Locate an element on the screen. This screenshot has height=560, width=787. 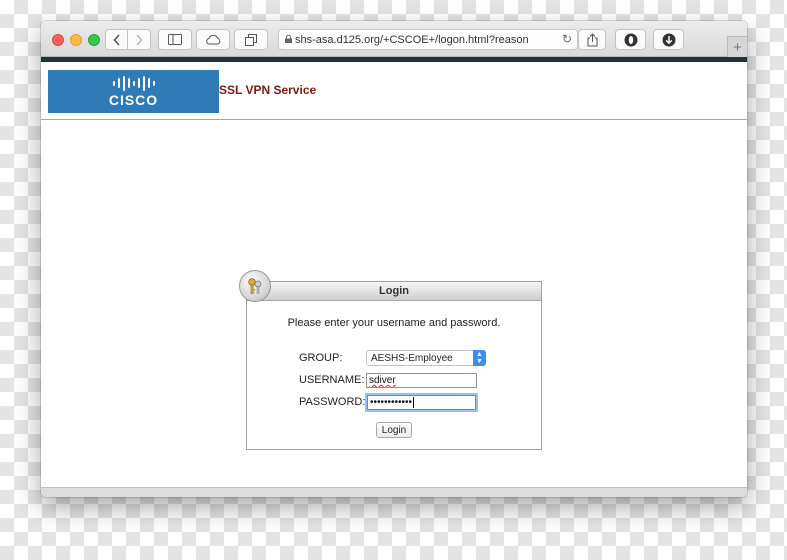
forward-button is located at coordinates (139, 39).